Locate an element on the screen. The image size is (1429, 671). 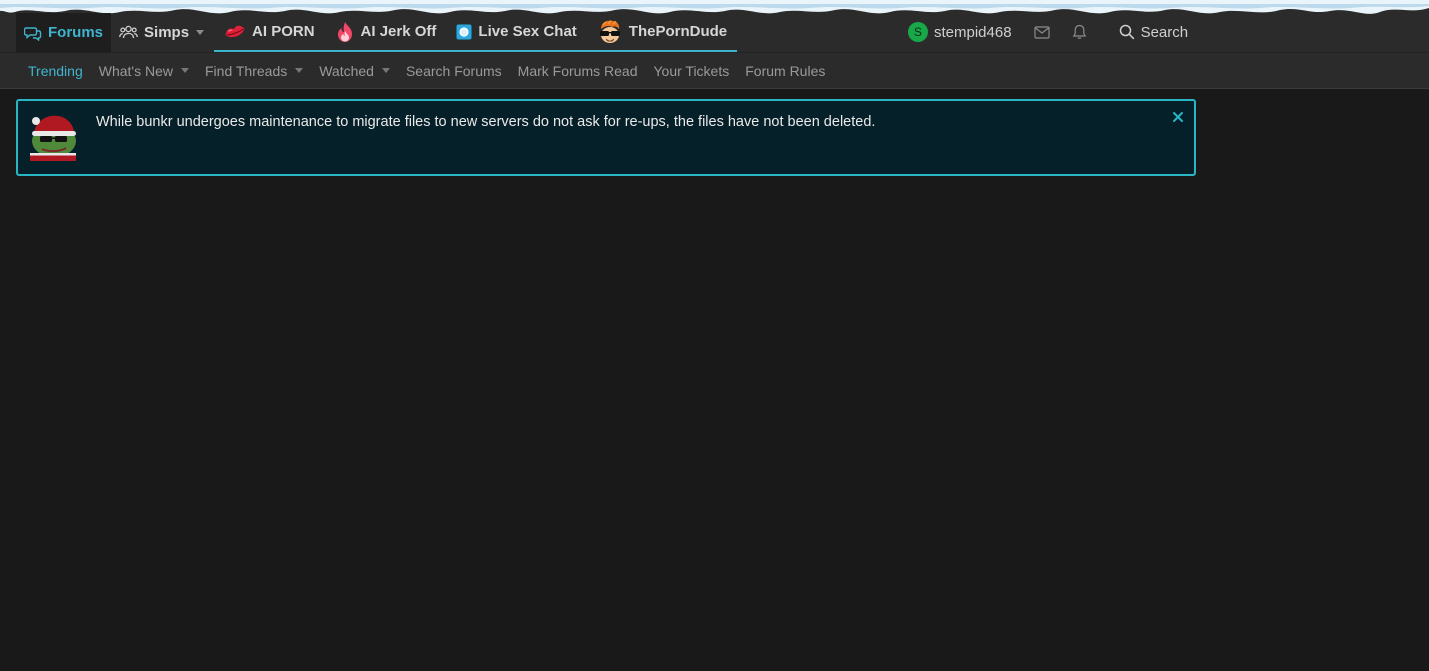
tab-forums: Forums is located at coordinates (64, 32).